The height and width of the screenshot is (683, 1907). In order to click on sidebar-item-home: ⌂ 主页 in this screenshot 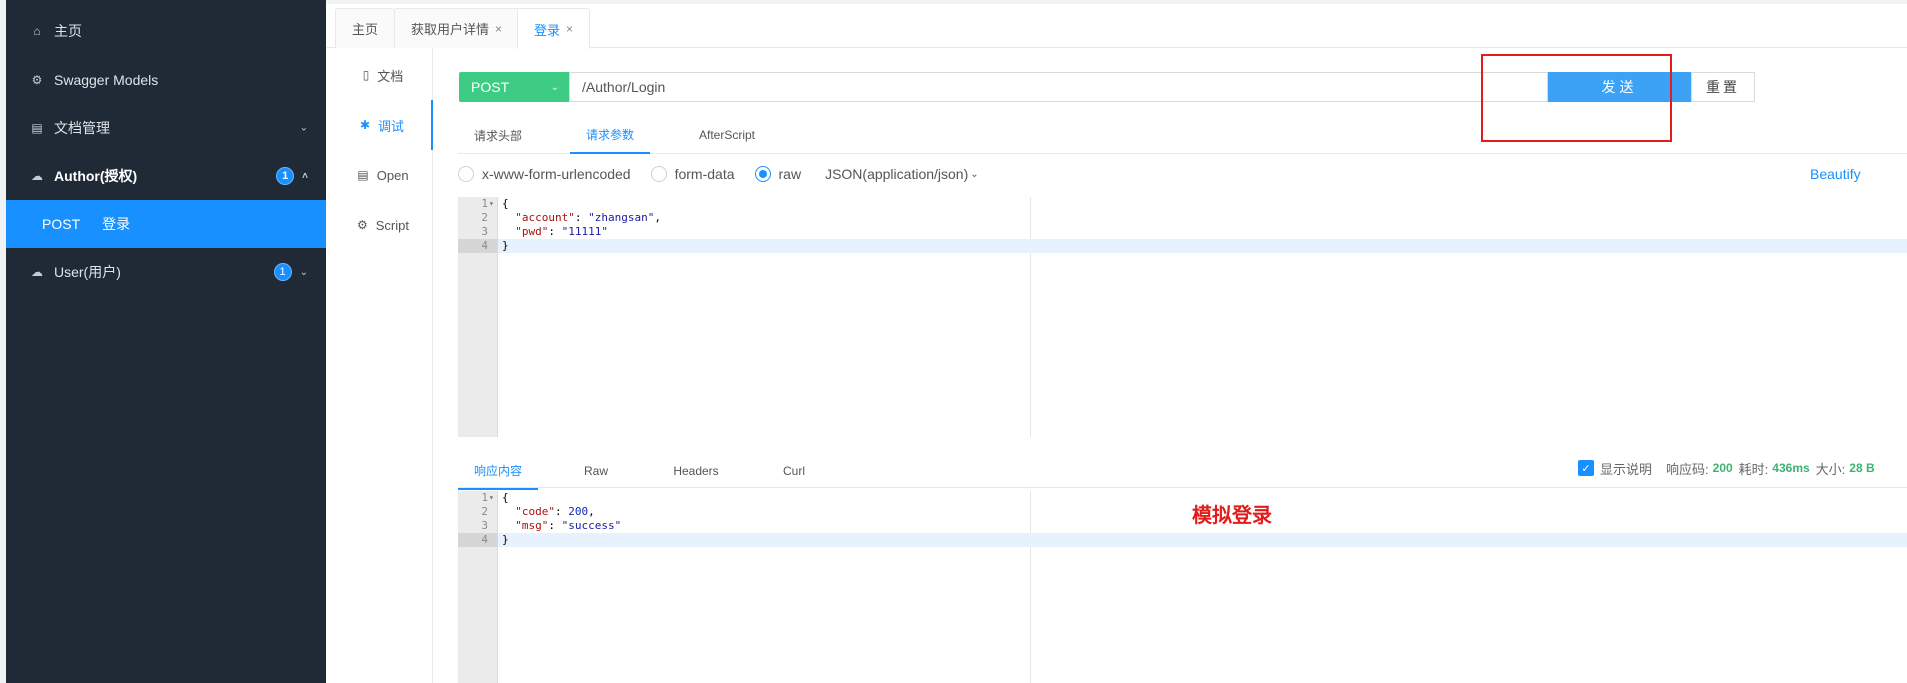, I will do `click(166, 31)`.